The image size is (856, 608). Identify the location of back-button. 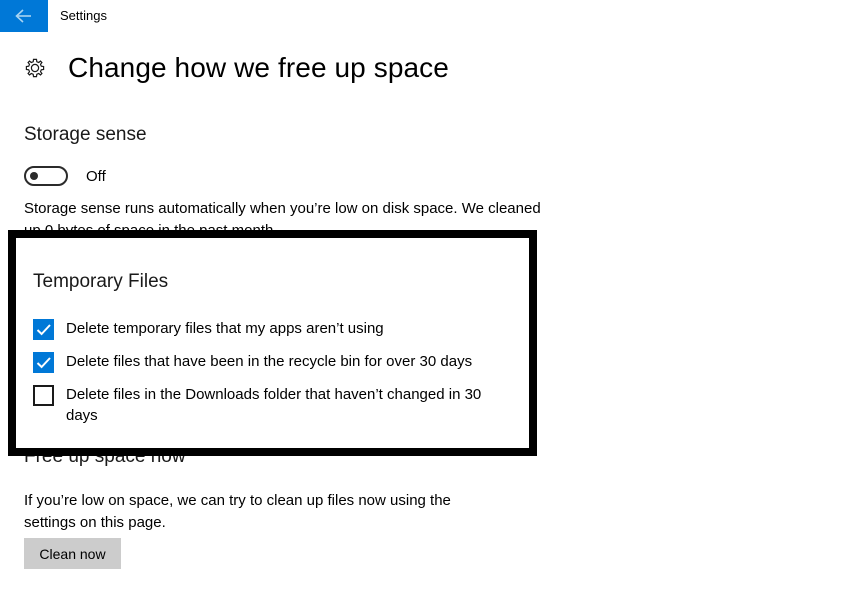
(24, 16).